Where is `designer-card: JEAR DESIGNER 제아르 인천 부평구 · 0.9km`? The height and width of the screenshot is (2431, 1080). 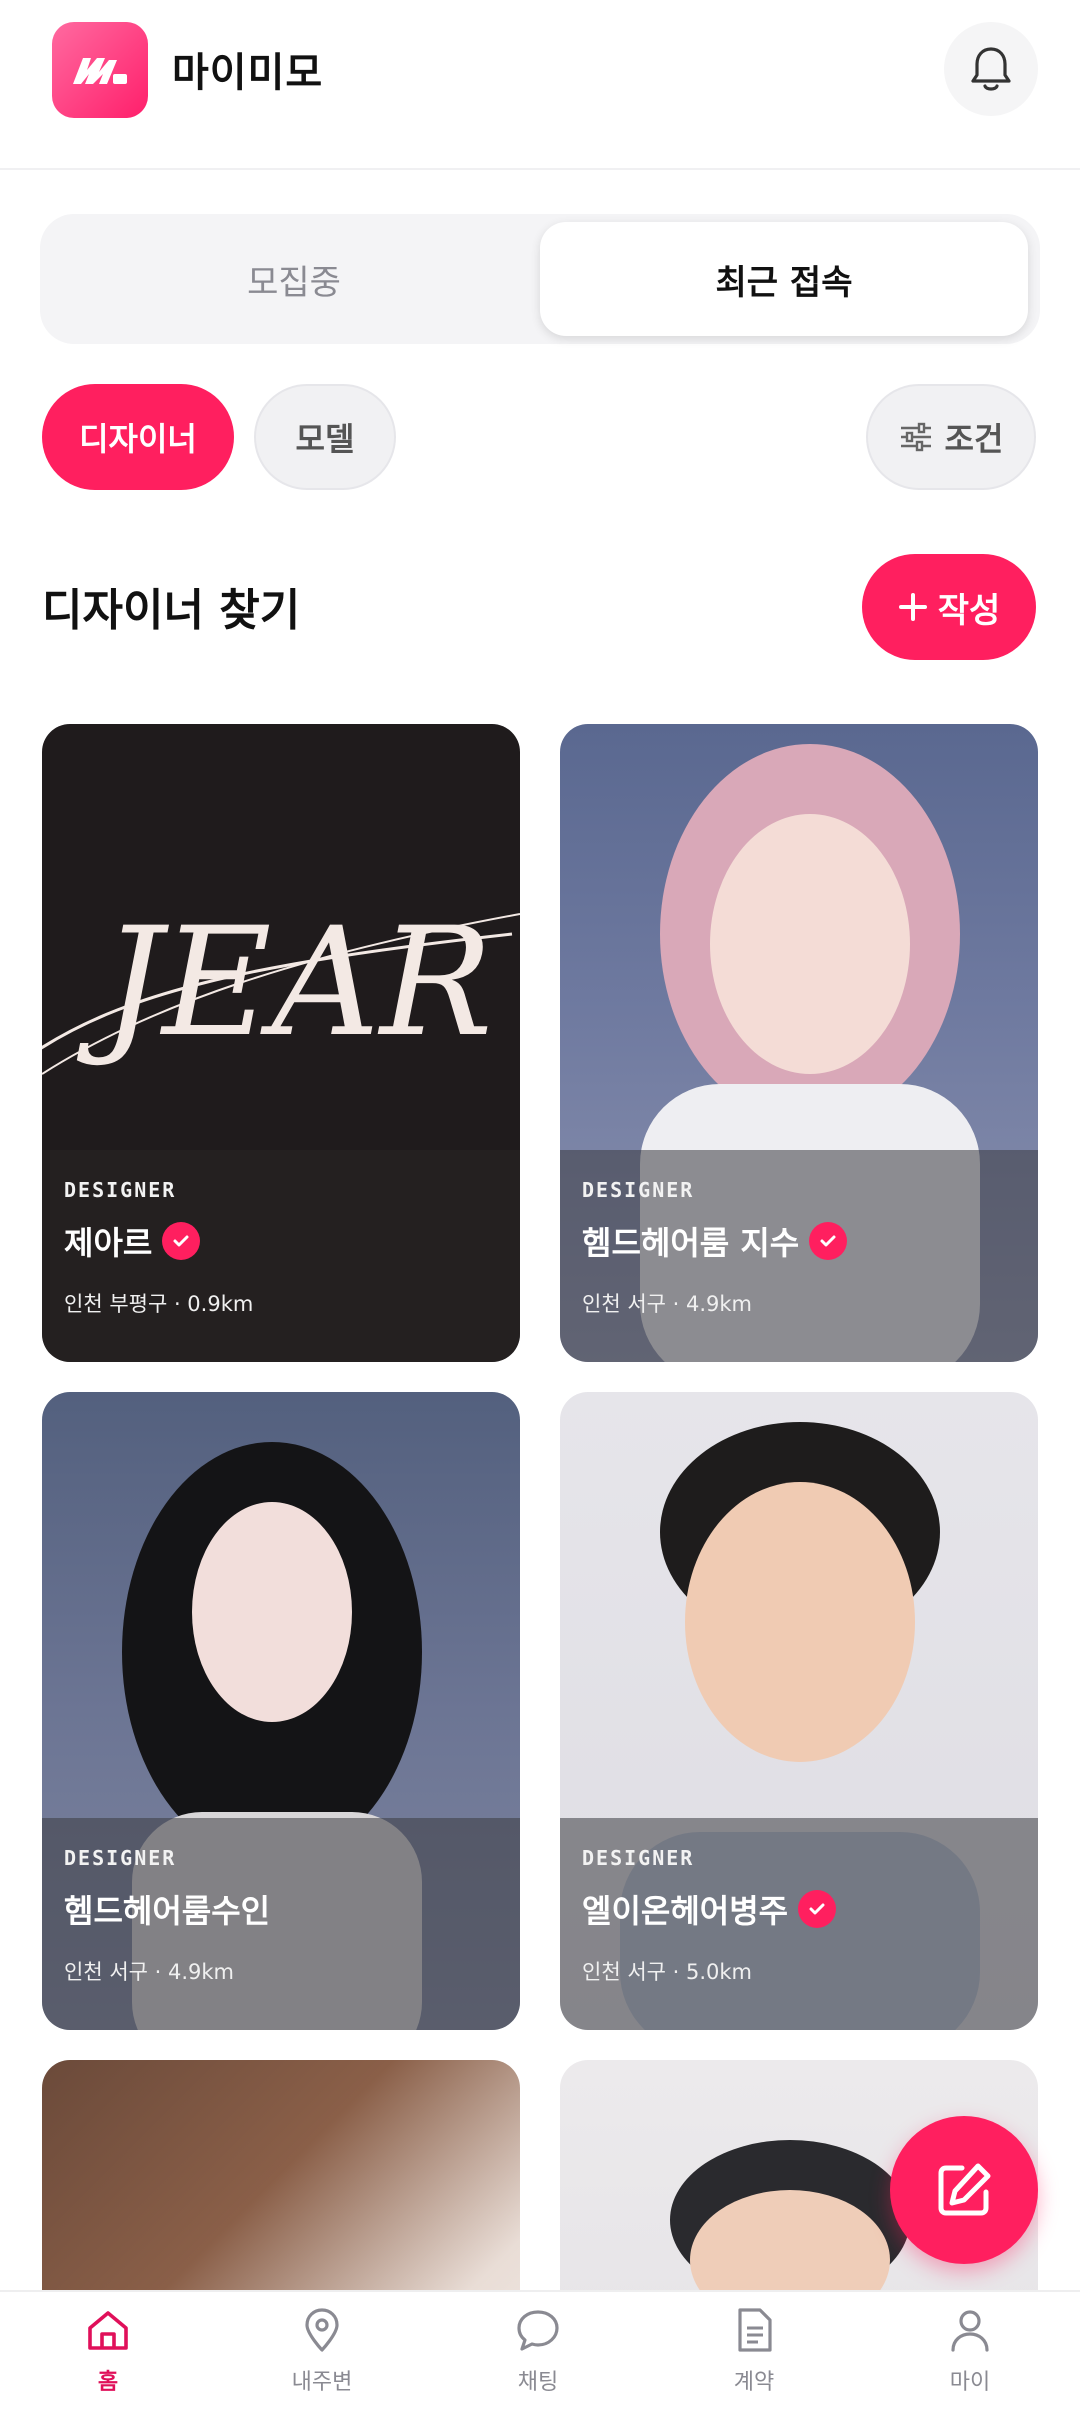 designer-card: JEAR DESIGNER 제아르 인천 부평구 · 0.9km is located at coordinates (281, 1043).